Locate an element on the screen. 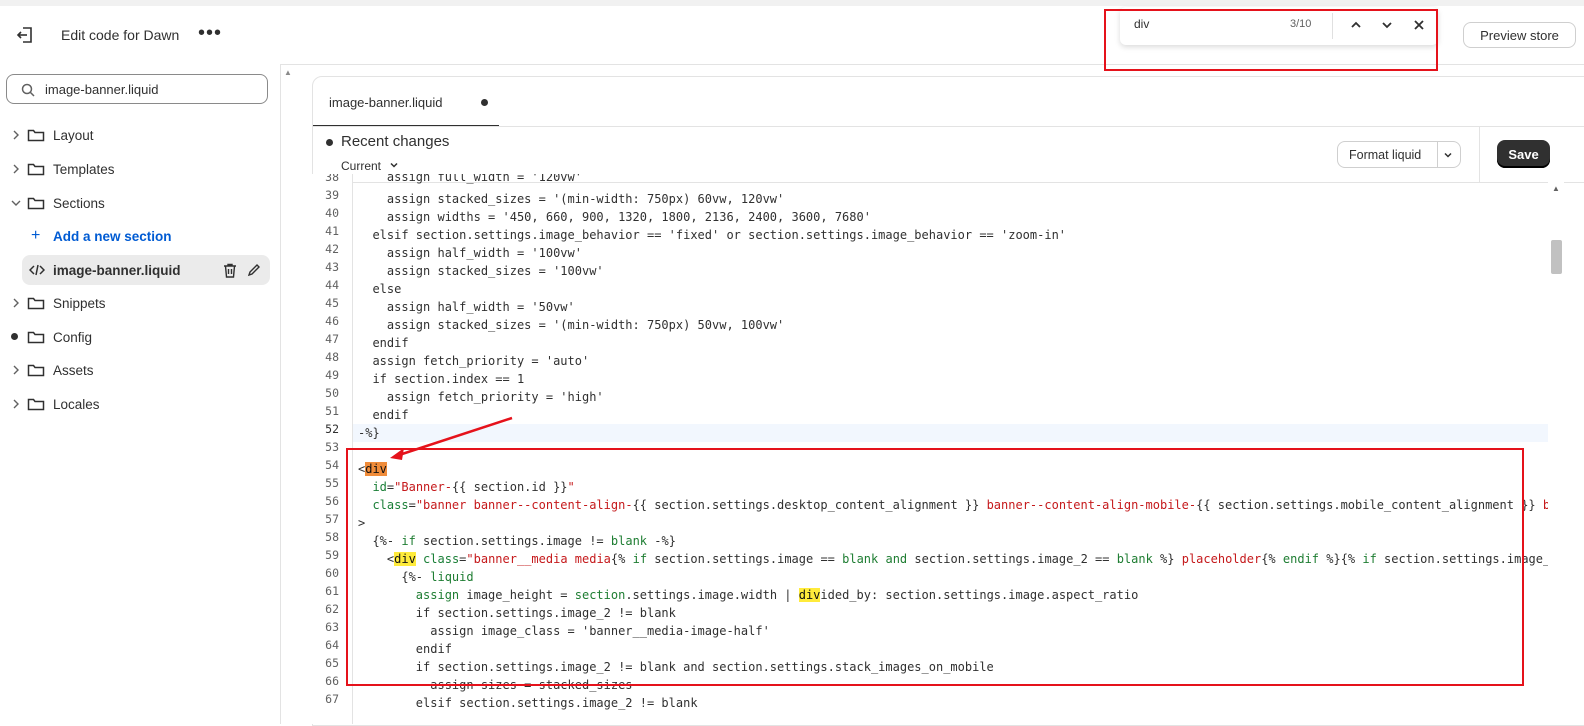 The image size is (1584, 726). code-line: elsif section.settings.image_2 != blank is located at coordinates (528, 703).